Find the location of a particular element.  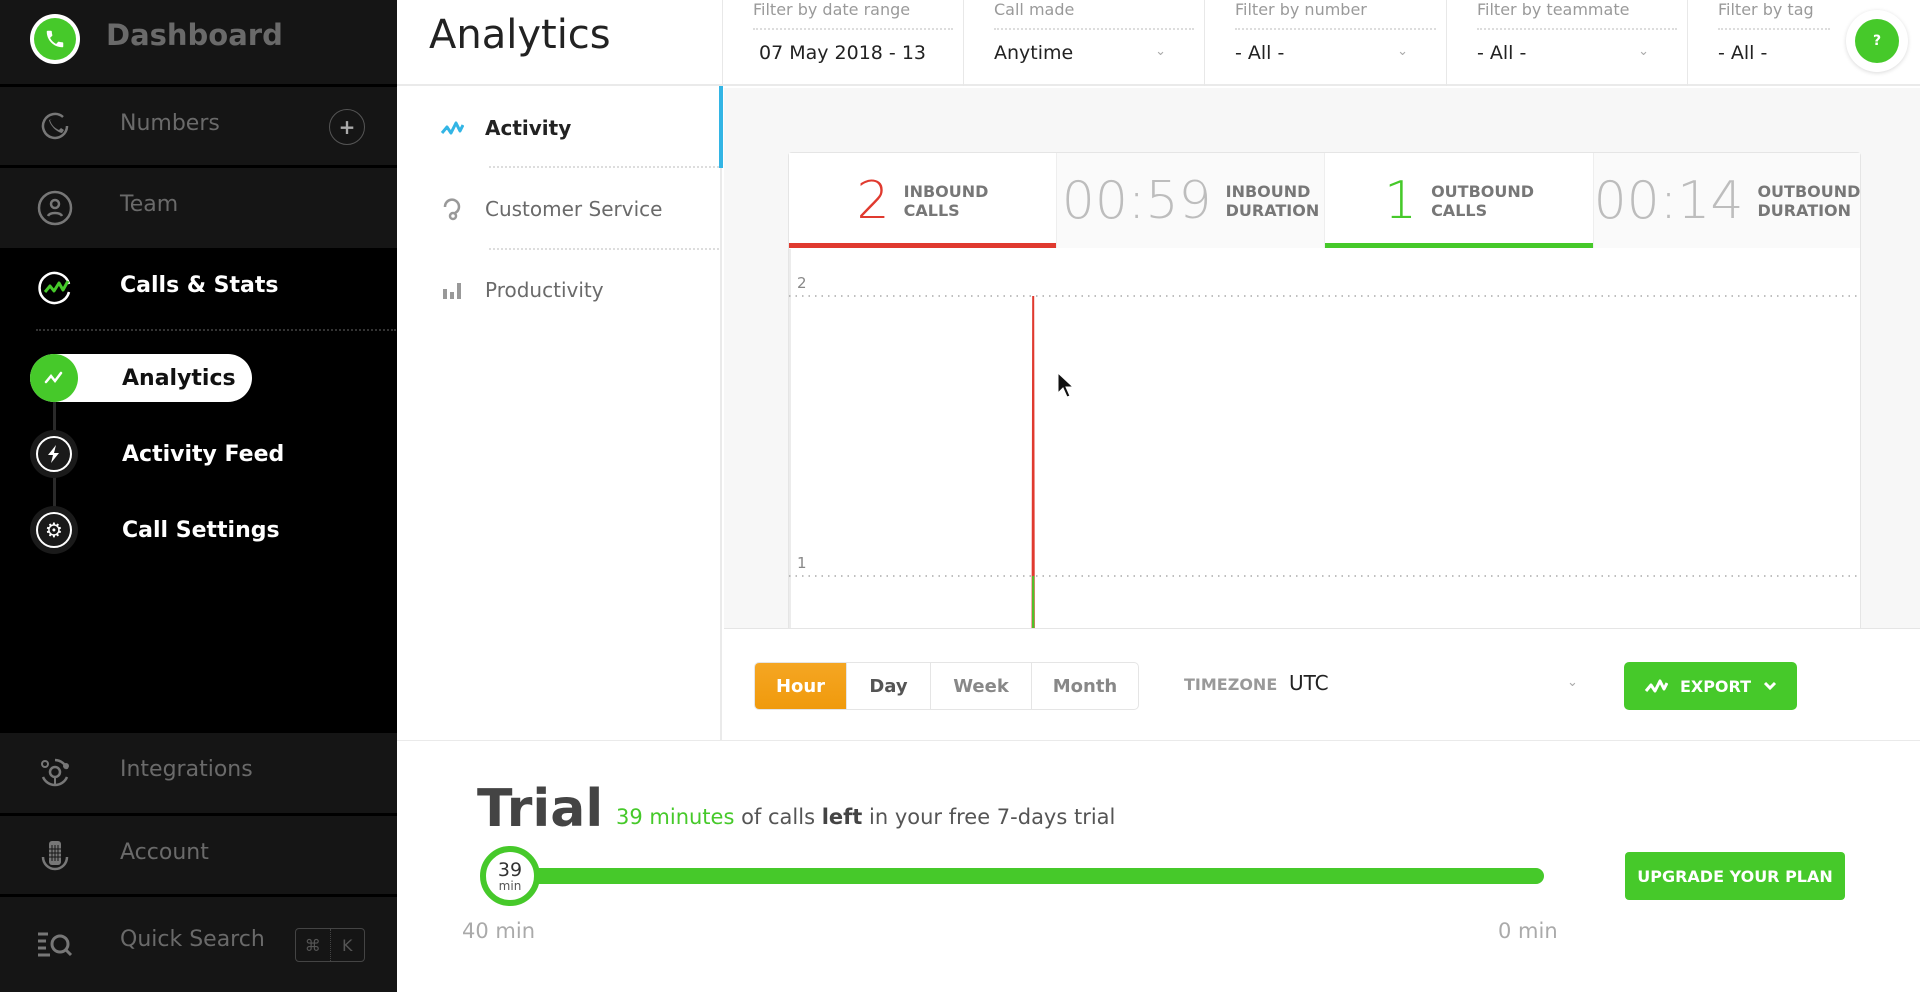

filter-date-range: Filter by date range 07 May 2018 - 13 is located at coordinates (842, 43).